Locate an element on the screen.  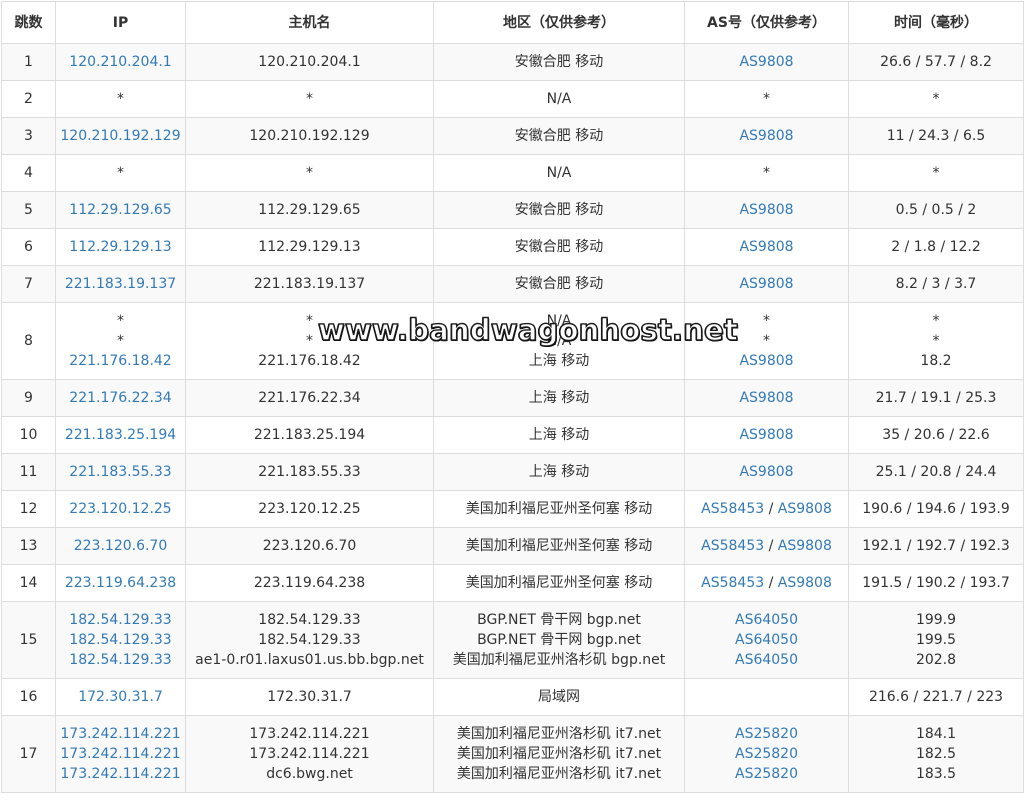
ip-link: 221.176.18.42 is located at coordinates (120, 361).